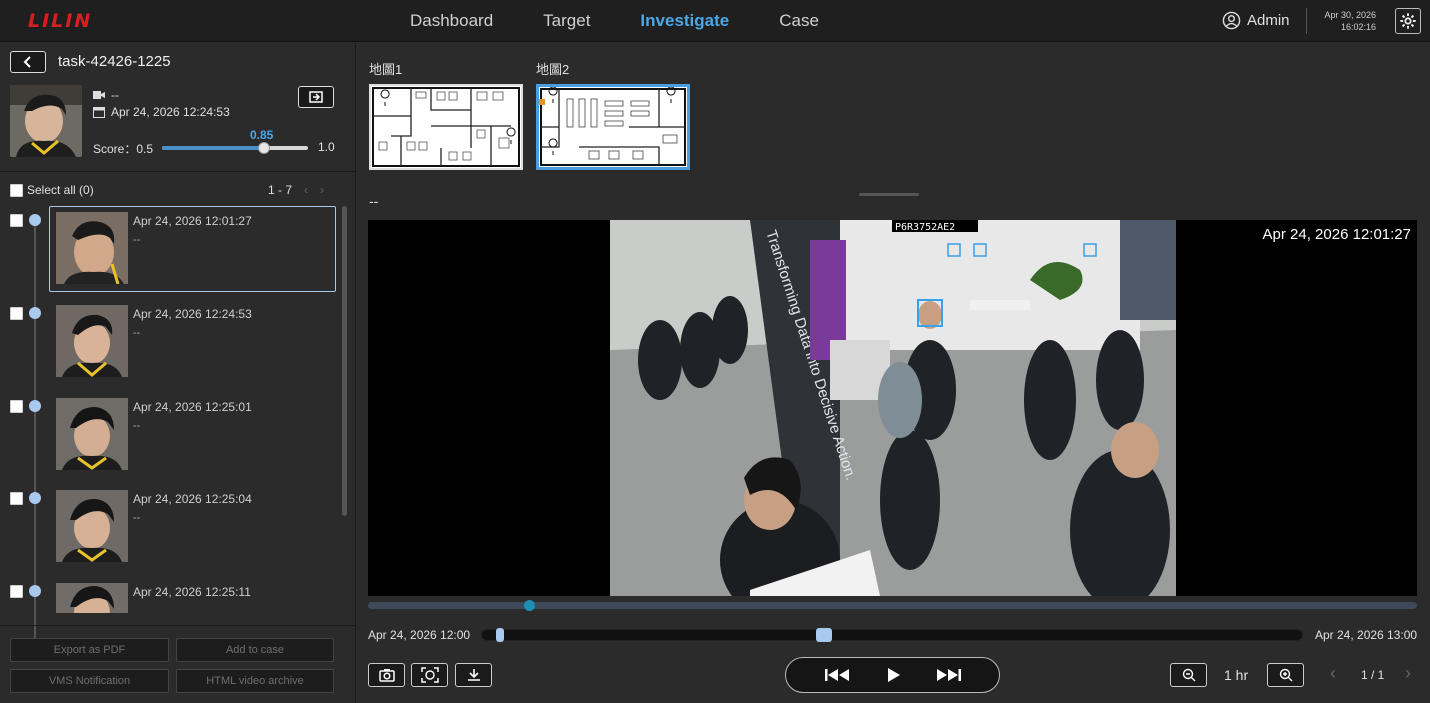  Describe the element at coordinates (1350, 15) in the screenshot. I see `clock-date: Apr 30, 2026` at that location.